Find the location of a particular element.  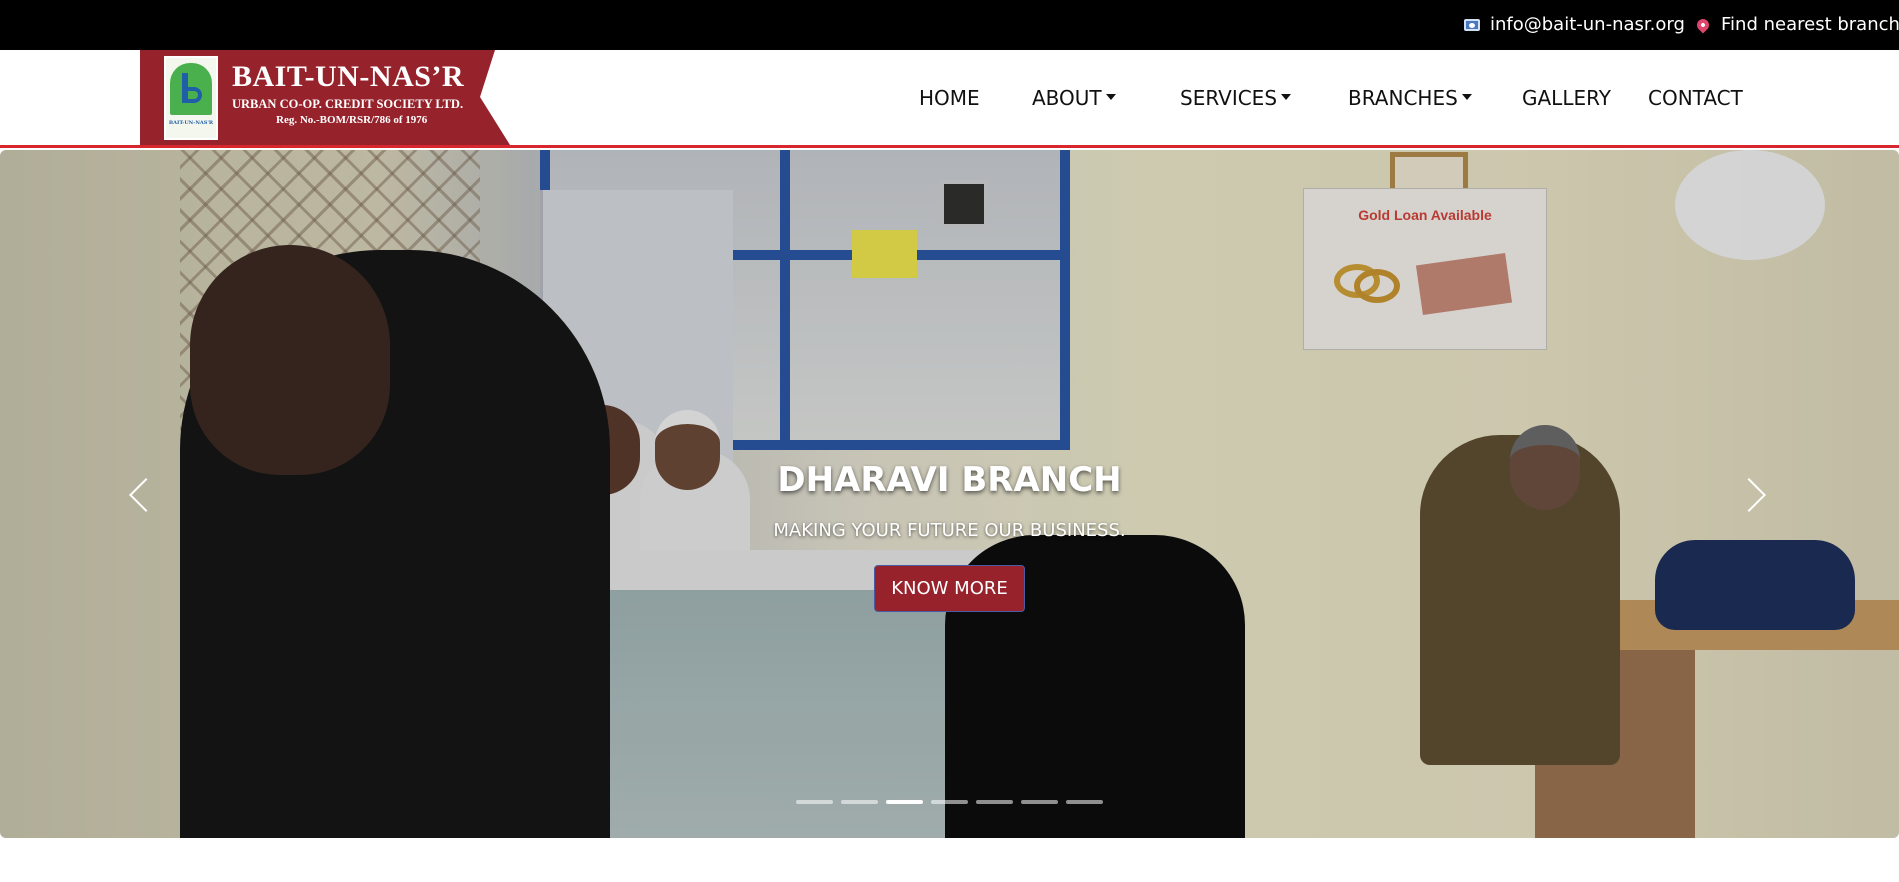

nav-branches-label: BRANCHES is located at coordinates (1403, 98).